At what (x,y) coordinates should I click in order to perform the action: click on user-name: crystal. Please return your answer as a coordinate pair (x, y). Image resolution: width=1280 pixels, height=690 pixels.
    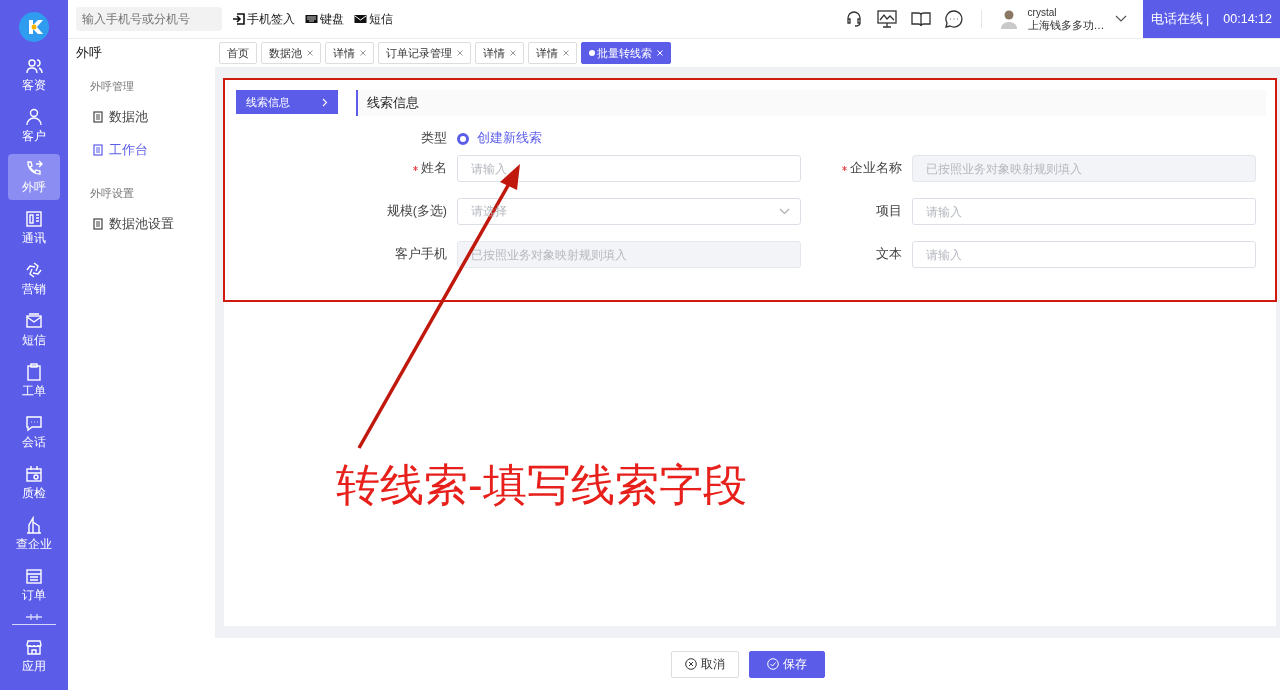
    Looking at the image, I should click on (1042, 13).